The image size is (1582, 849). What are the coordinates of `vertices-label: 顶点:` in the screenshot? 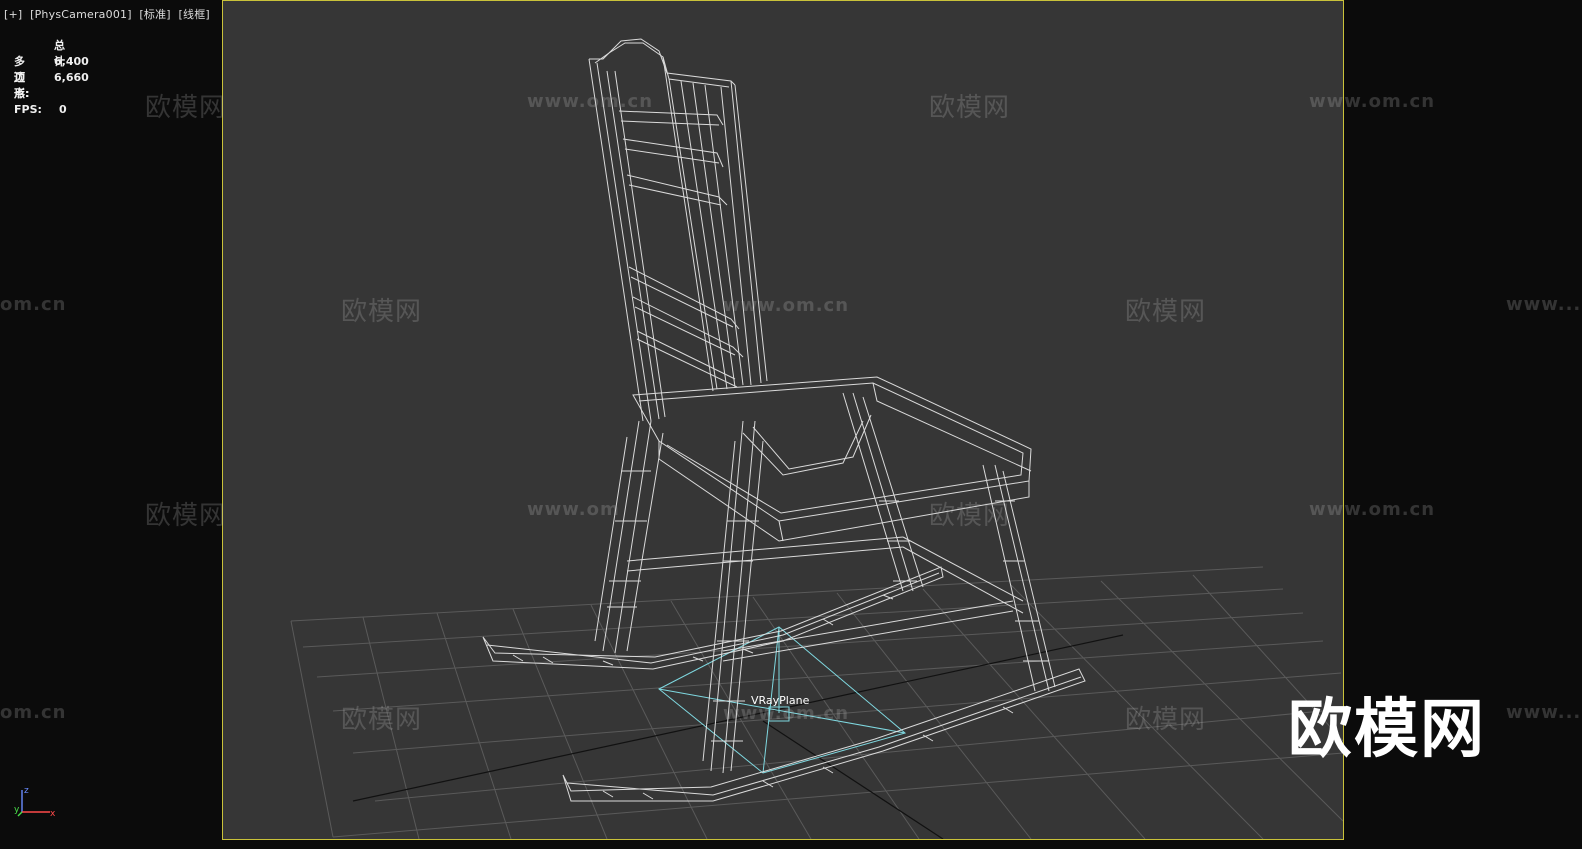 It's located at (22, 85).